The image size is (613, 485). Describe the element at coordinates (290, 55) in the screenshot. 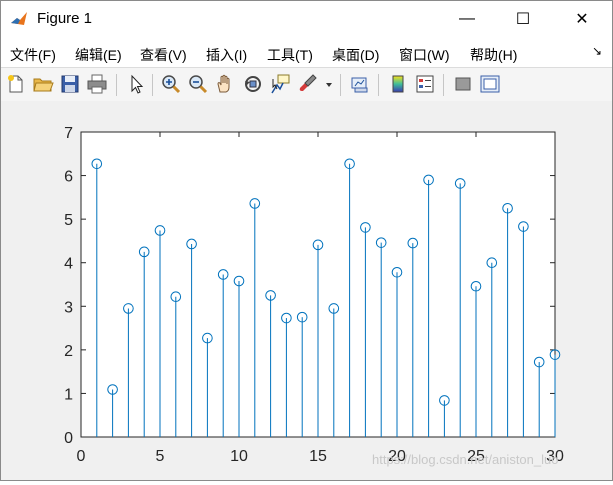

I see `menu-tools: 工具(T)` at that location.